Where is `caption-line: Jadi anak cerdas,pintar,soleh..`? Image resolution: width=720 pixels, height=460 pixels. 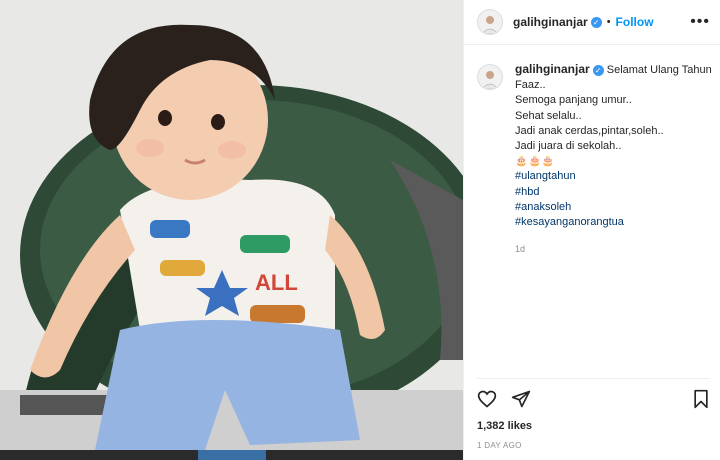 caption-line: Jadi anak cerdas,pintar,soleh.. is located at coordinates (589, 130).